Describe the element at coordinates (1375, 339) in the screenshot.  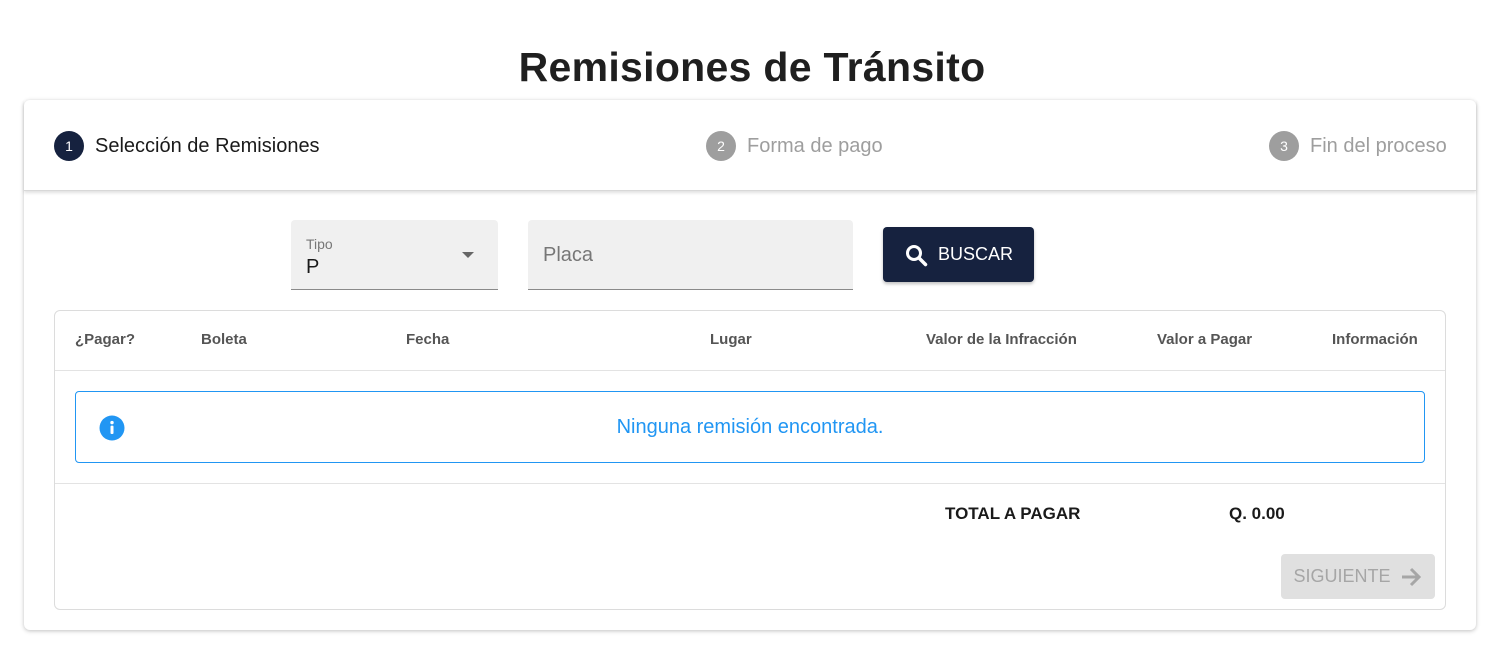
I see `header-informacion: Información` at that location.